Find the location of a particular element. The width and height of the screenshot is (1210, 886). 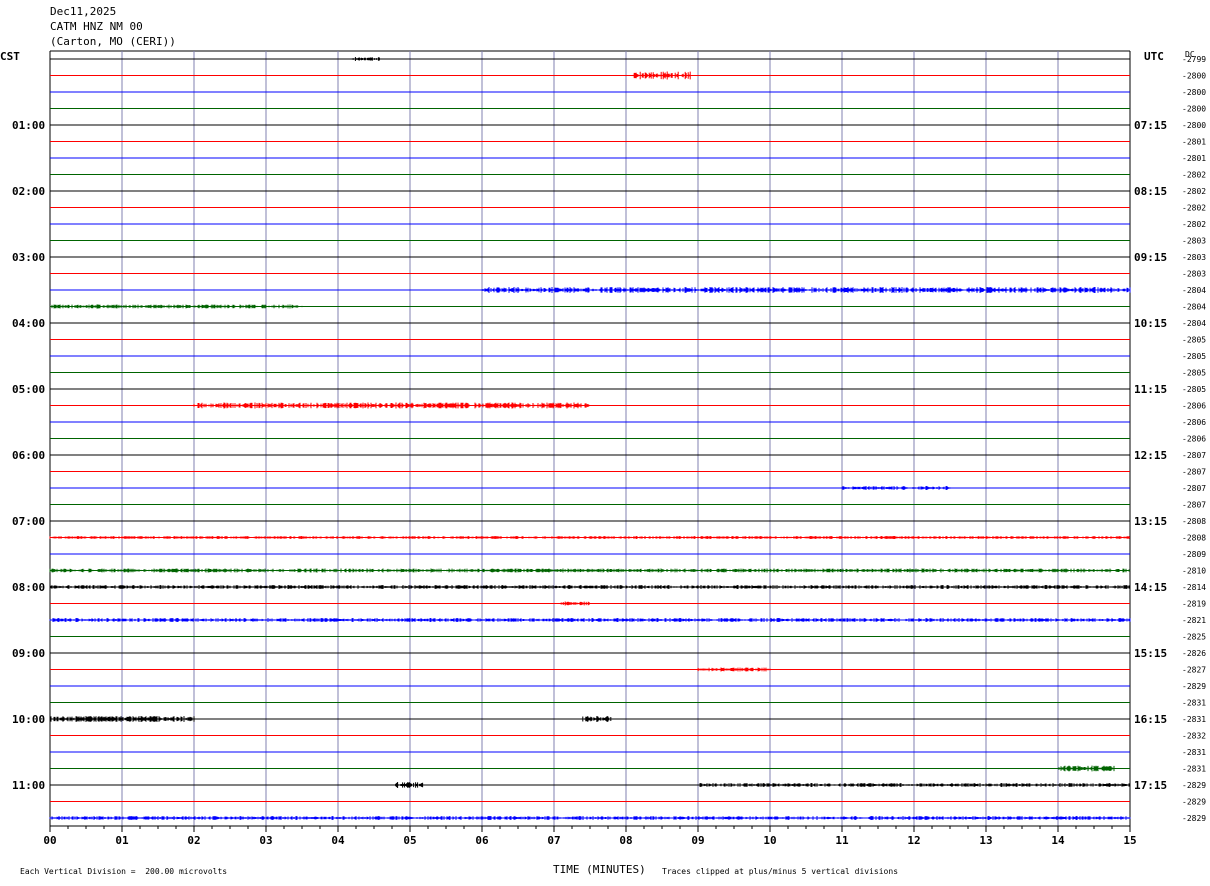

left-hour-label: 09:00 is located at coordinates (28, 653).